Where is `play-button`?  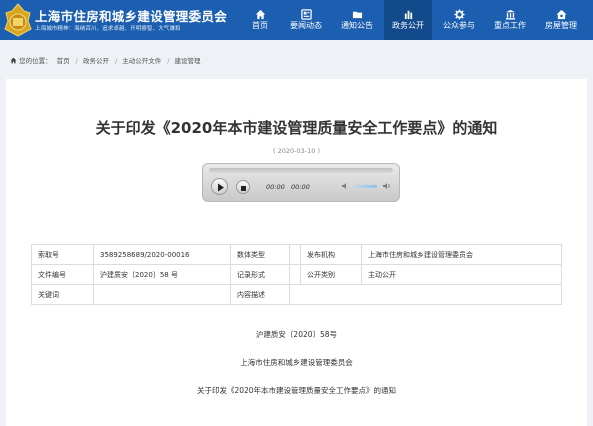 play-button is located at coordinates (219, 186).